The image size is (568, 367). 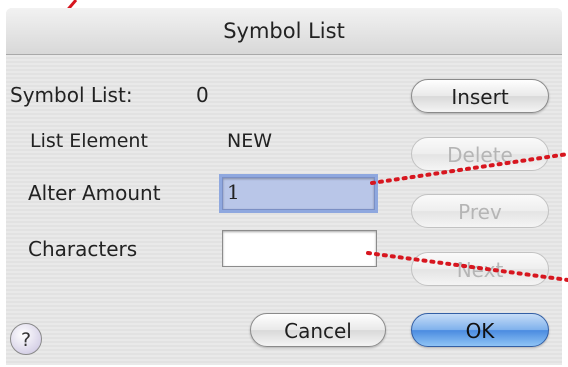 What do you see at coordinates (318, 330) in the screenshot?
I see `cancel-button: Cancel` at bounding box center [318, 330].